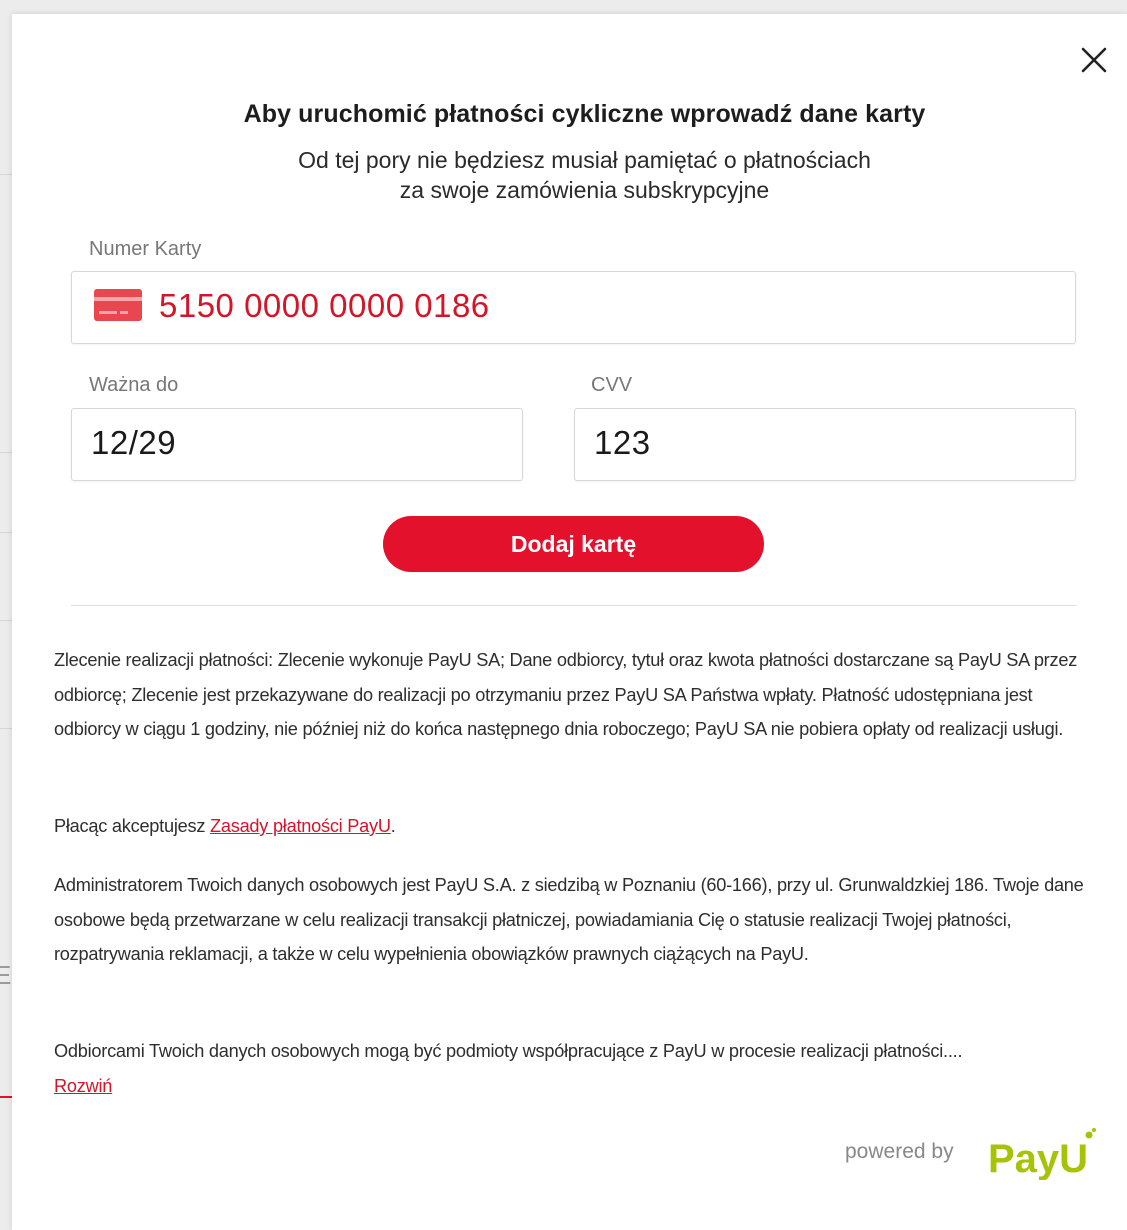 The image size is (1127, 1230). Describe the element at coordinates (118, 305) in the screenshot. I see `credit-card-icon` at that location.